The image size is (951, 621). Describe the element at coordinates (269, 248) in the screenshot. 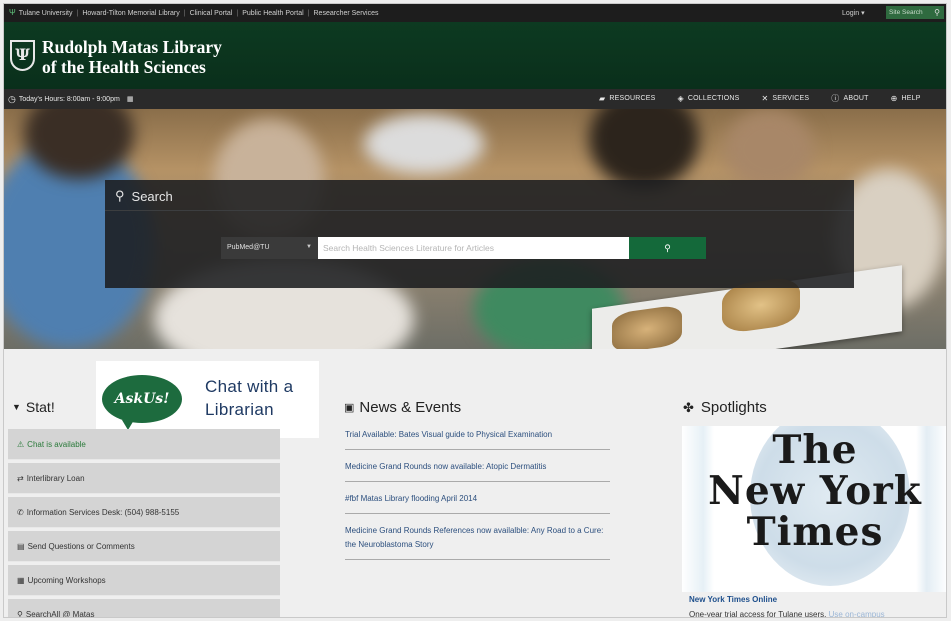

I see `database-select: PubMed@TU ▼` at that location.